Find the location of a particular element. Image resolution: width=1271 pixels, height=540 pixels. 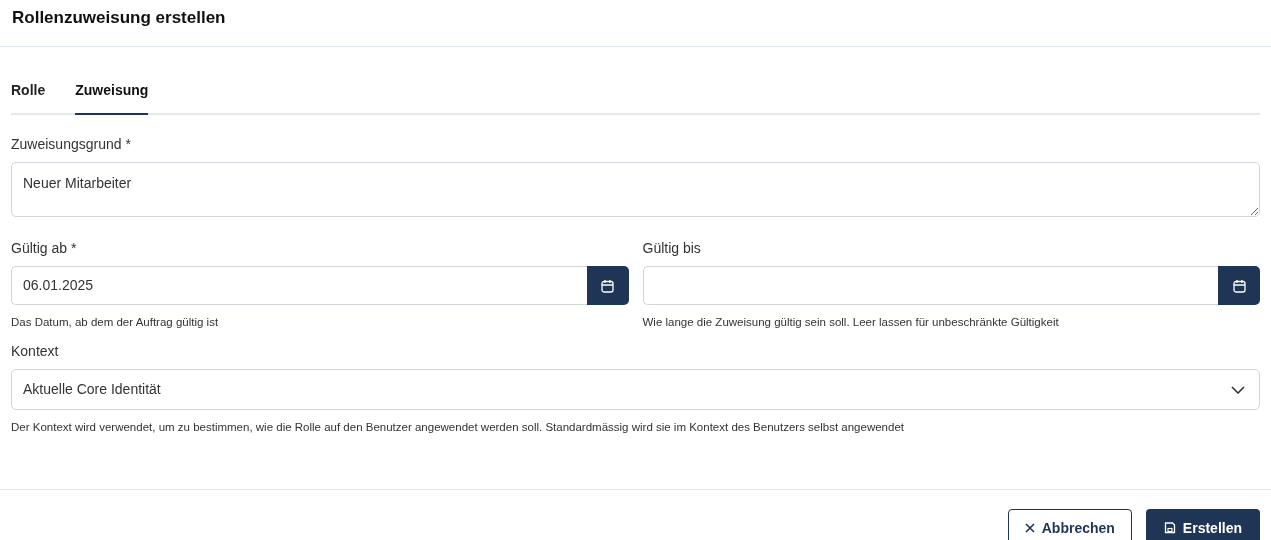

date-input is located at coordinates (930, 285).